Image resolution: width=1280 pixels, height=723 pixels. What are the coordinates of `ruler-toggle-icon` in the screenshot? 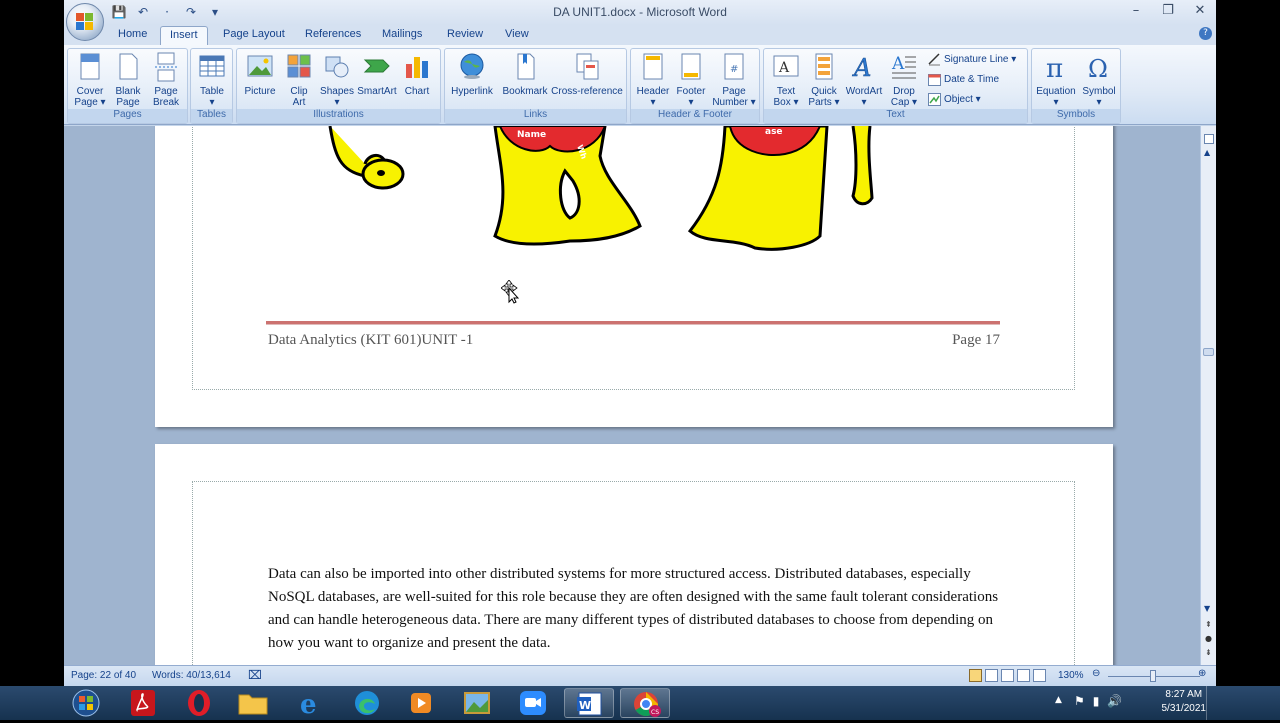 It's located at (1209, 139).